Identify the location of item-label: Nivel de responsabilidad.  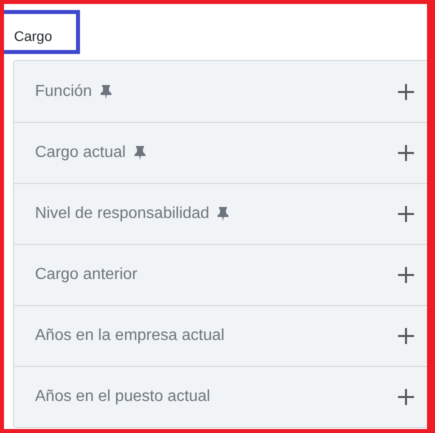
(122, 214).